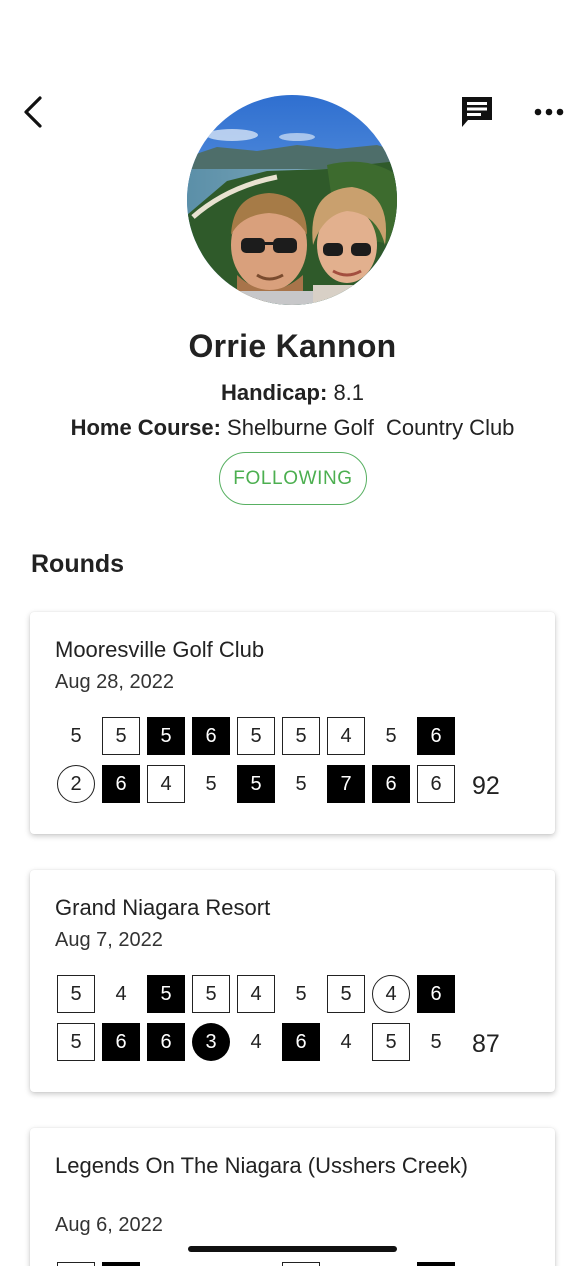 This screenshot has width=585, height=1266. Describe the element at coordinates (109, 940) in the screenshot. I see `round-date: Aug 7, 2022` at that location.